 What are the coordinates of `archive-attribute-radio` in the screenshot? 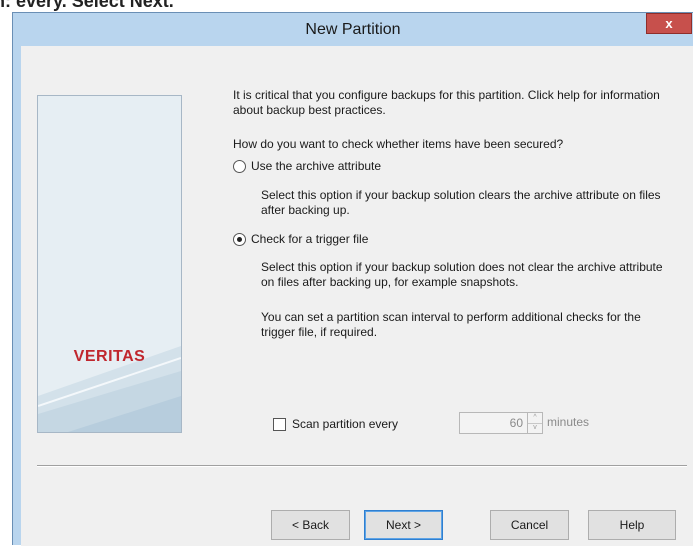 It's located at (239, 166).